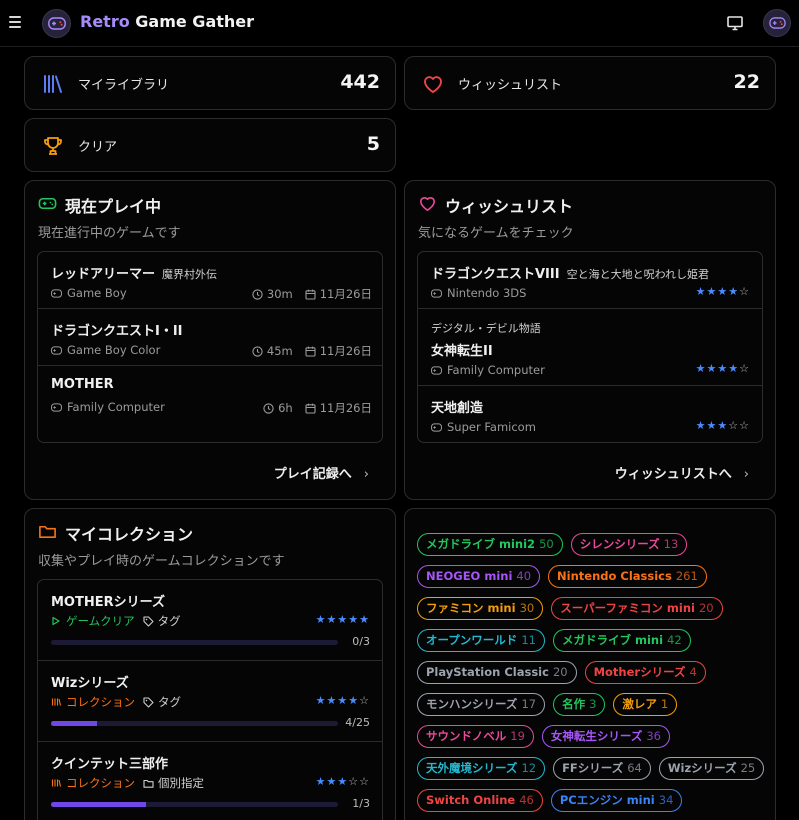 The width and height of the screenshot is (799, 820). I want to click on tag-chip: Switch Online 46, so click(480, 800).